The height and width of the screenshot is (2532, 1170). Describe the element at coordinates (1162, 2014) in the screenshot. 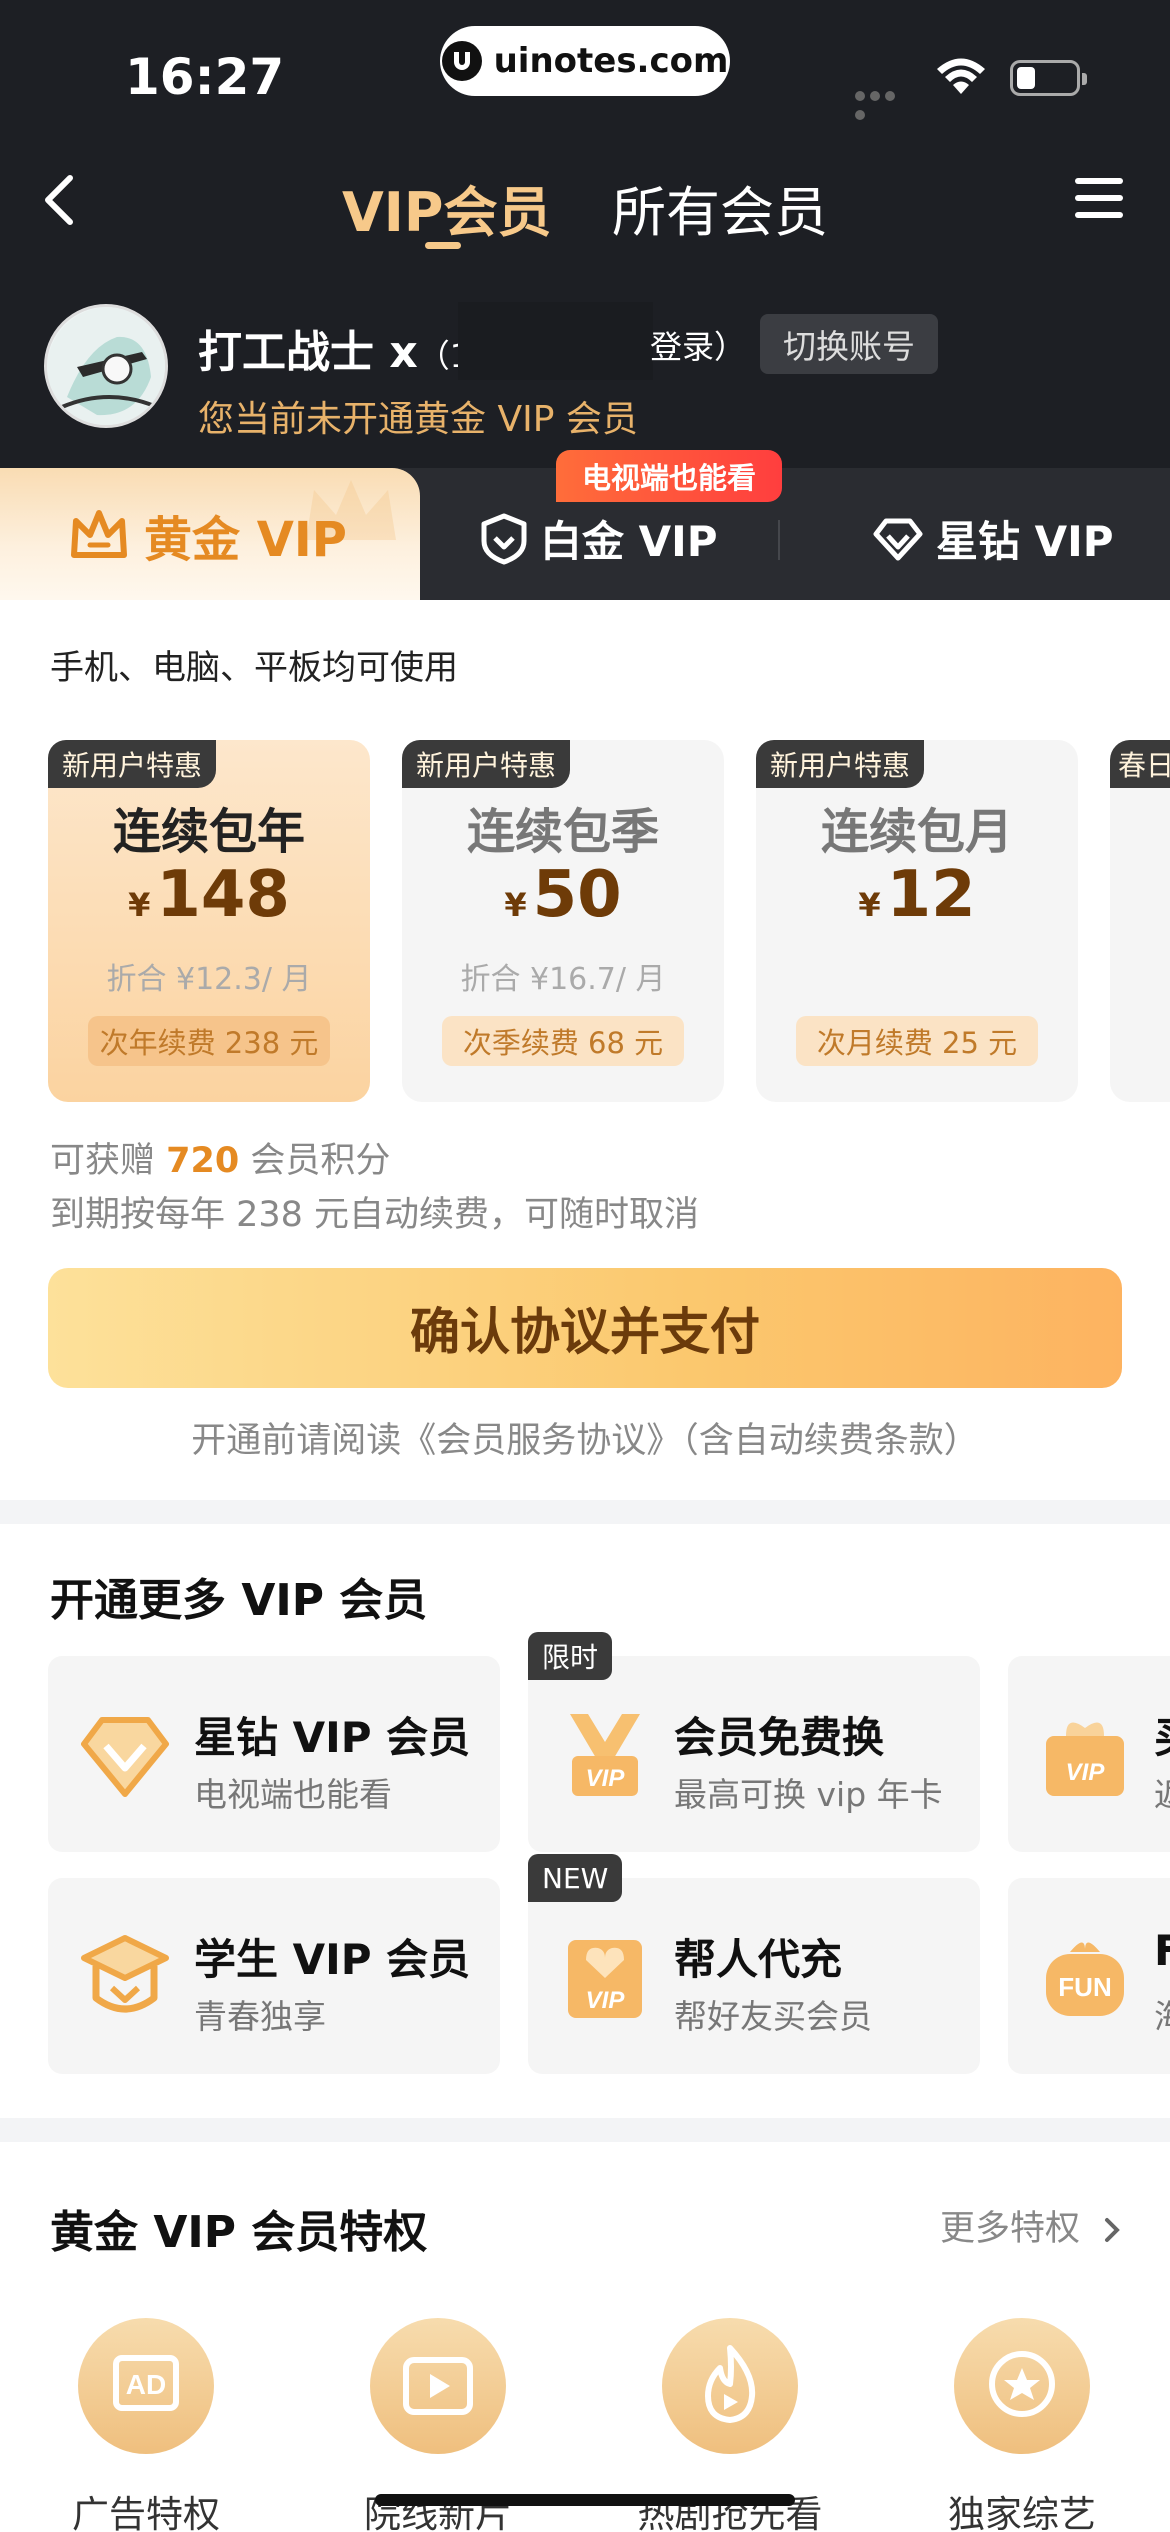

I see `card-subtitle: 海` at that location.